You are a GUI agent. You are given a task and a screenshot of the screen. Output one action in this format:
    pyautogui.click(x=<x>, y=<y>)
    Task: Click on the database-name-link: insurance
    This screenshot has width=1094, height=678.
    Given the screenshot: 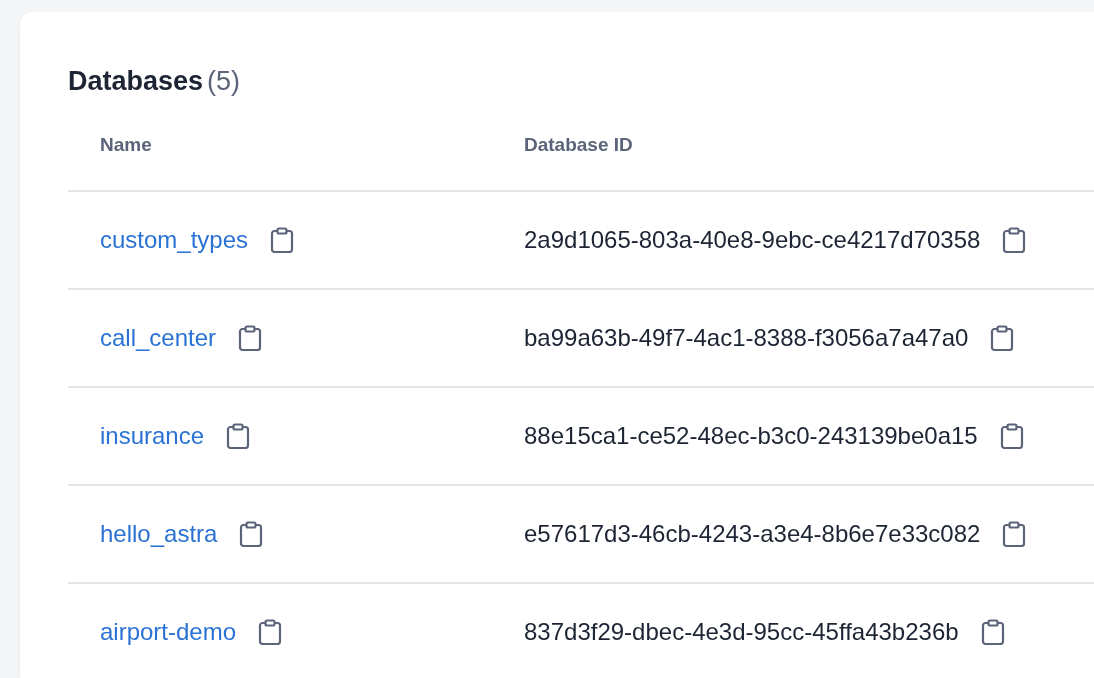 What is the action you would take?
    pyautogui.click(x=152, y=436)
    